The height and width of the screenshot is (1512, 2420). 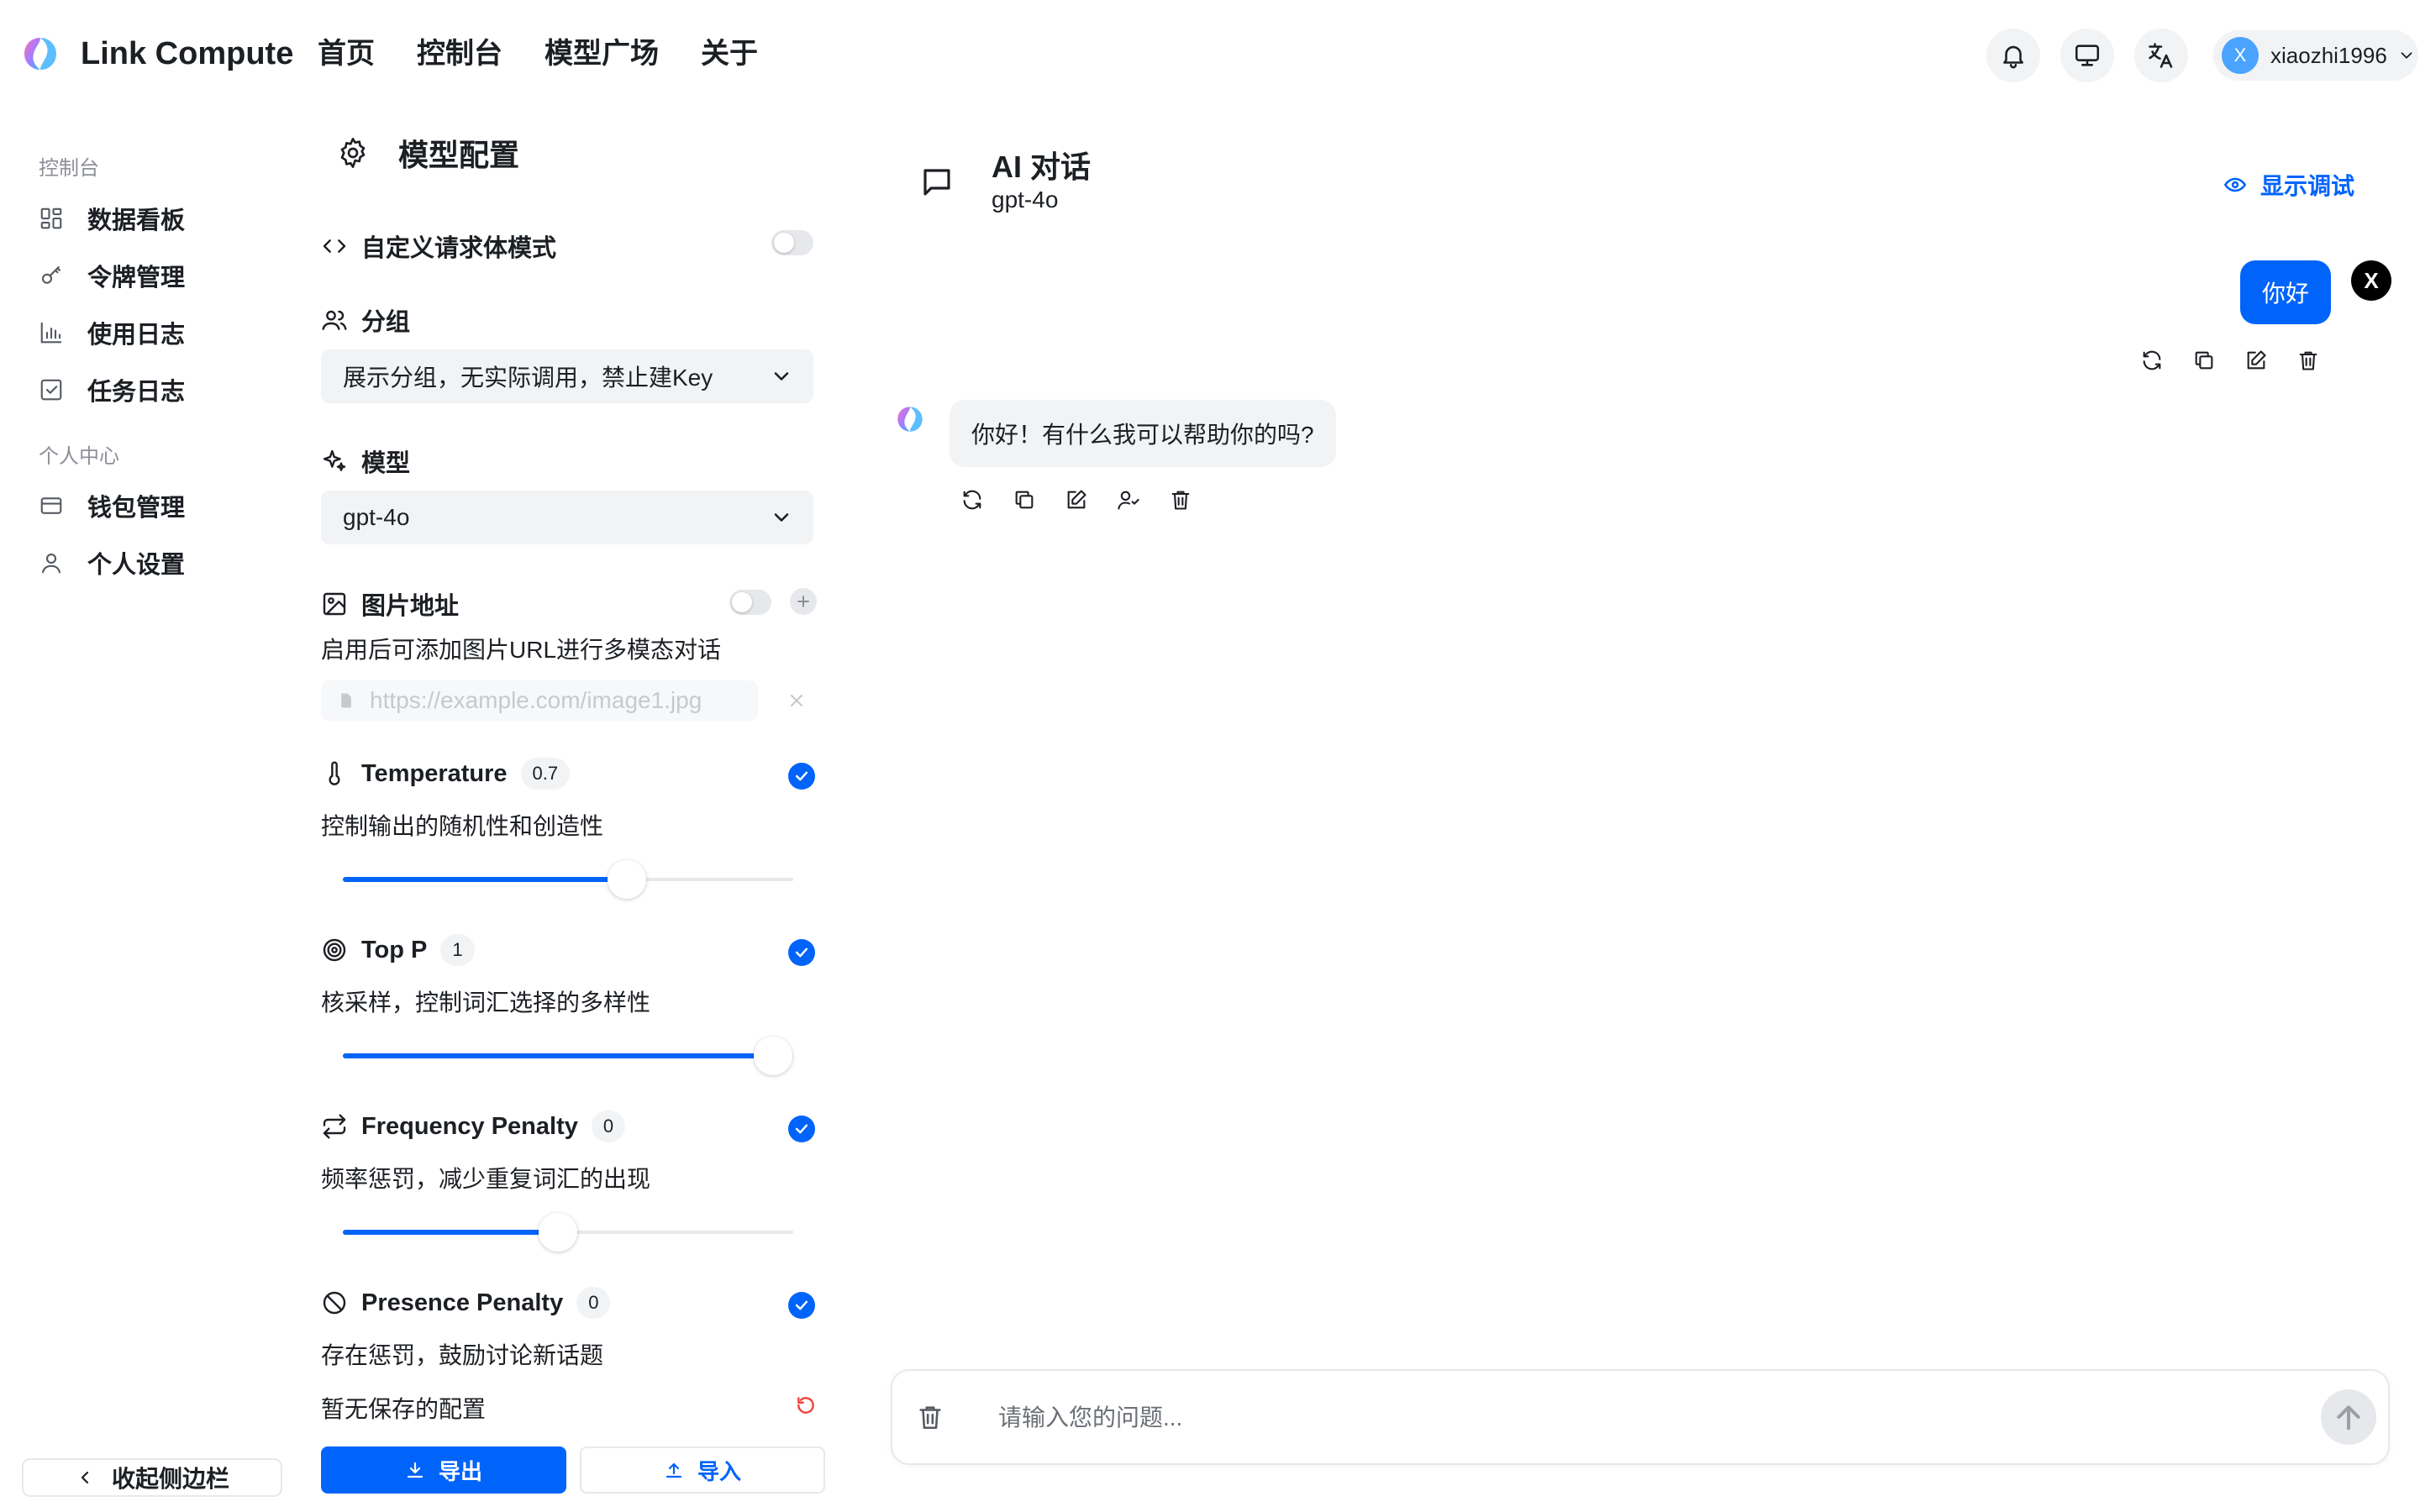 What do you see at coordinates (51, 505) in the screenshot?
I see `wallet-icon` at bounding box center [51, 505].